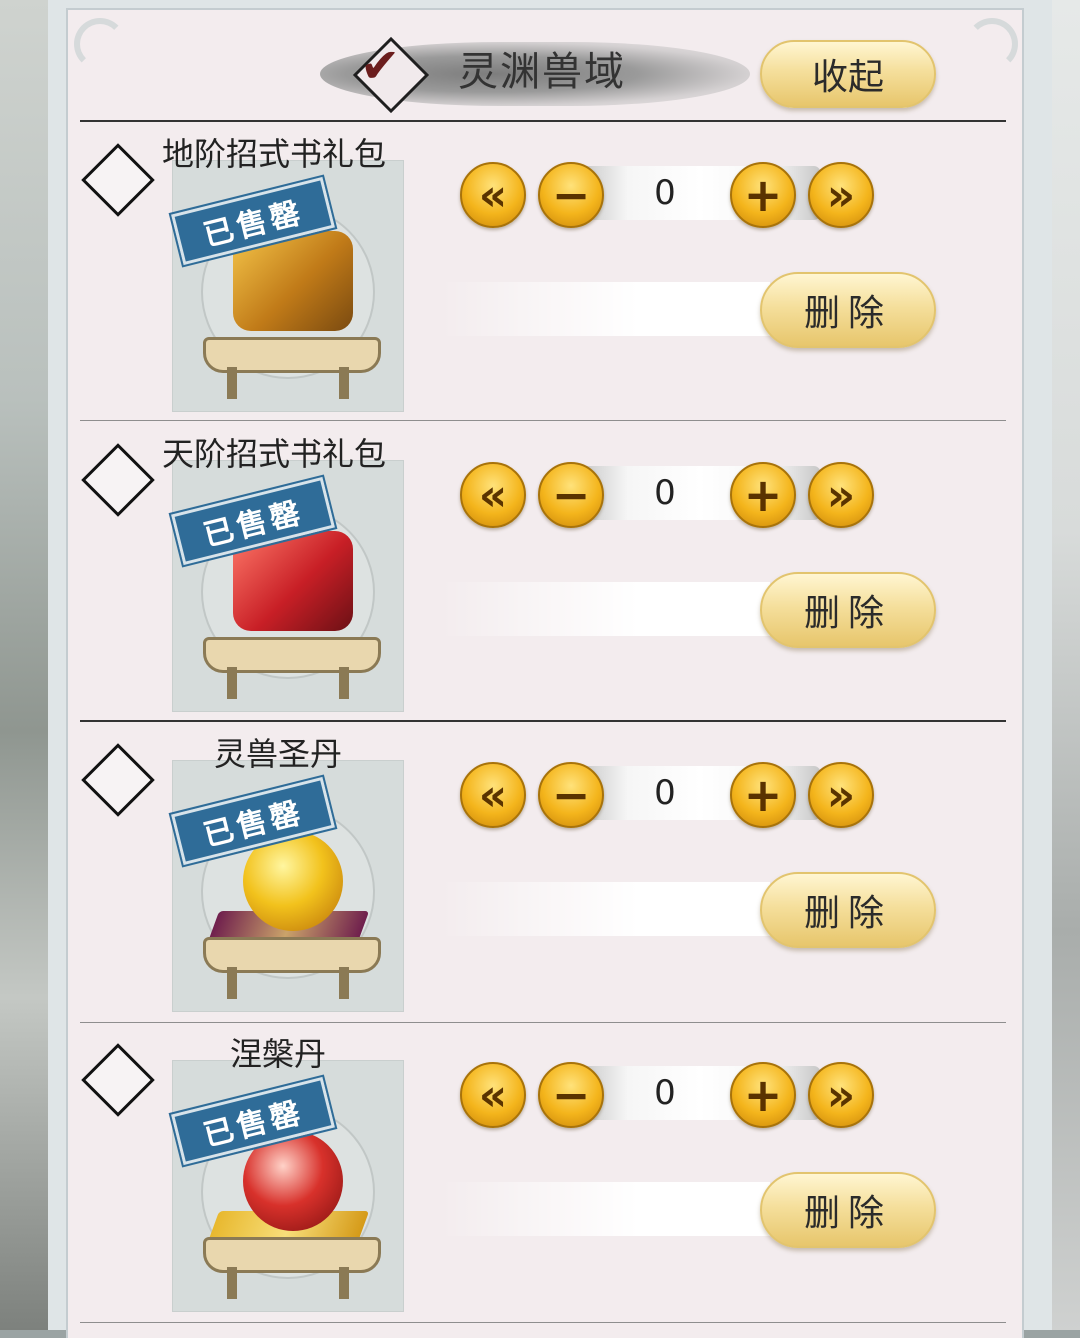 The width and height of the screenshot is (1080, 1338). What do you see at coordinates (543, 121) in the screenshot?
I see `header-divider` at bounding box center [543, 121].